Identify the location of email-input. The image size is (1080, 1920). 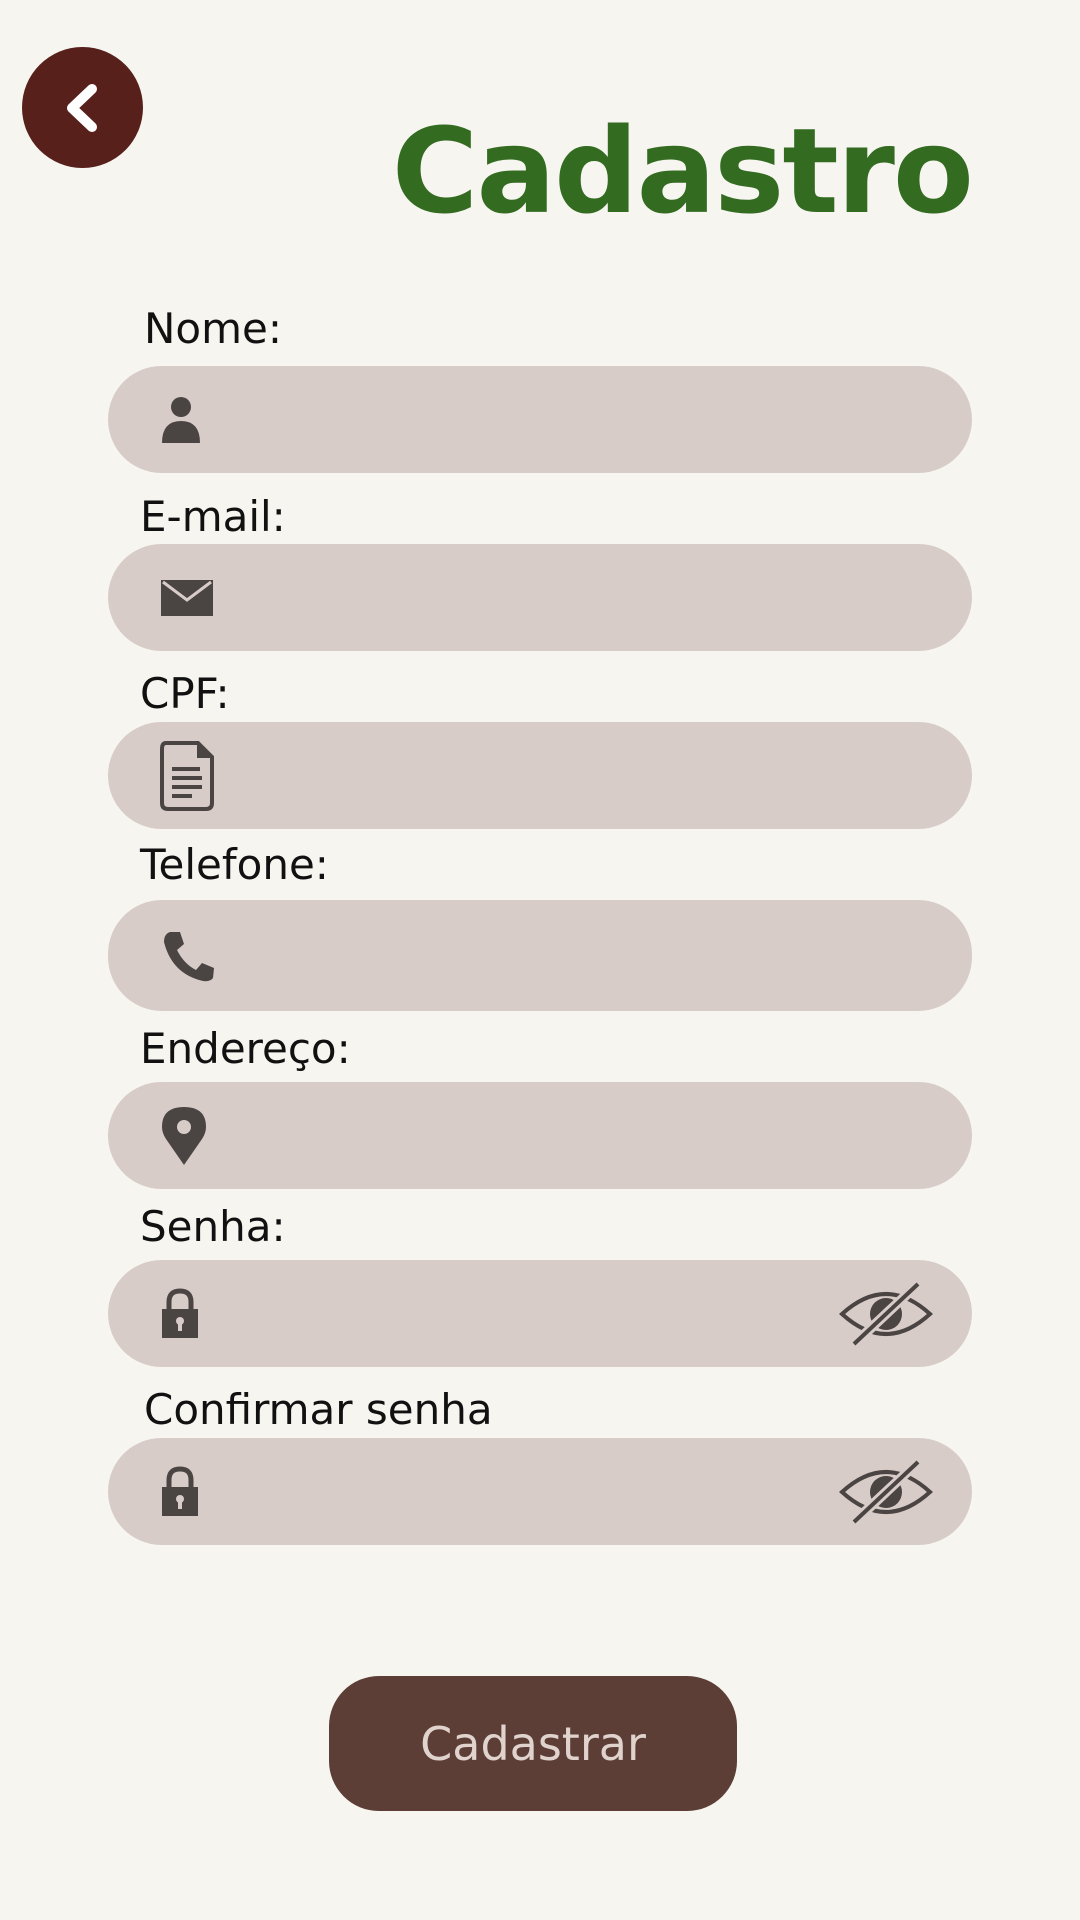
(540, 597).